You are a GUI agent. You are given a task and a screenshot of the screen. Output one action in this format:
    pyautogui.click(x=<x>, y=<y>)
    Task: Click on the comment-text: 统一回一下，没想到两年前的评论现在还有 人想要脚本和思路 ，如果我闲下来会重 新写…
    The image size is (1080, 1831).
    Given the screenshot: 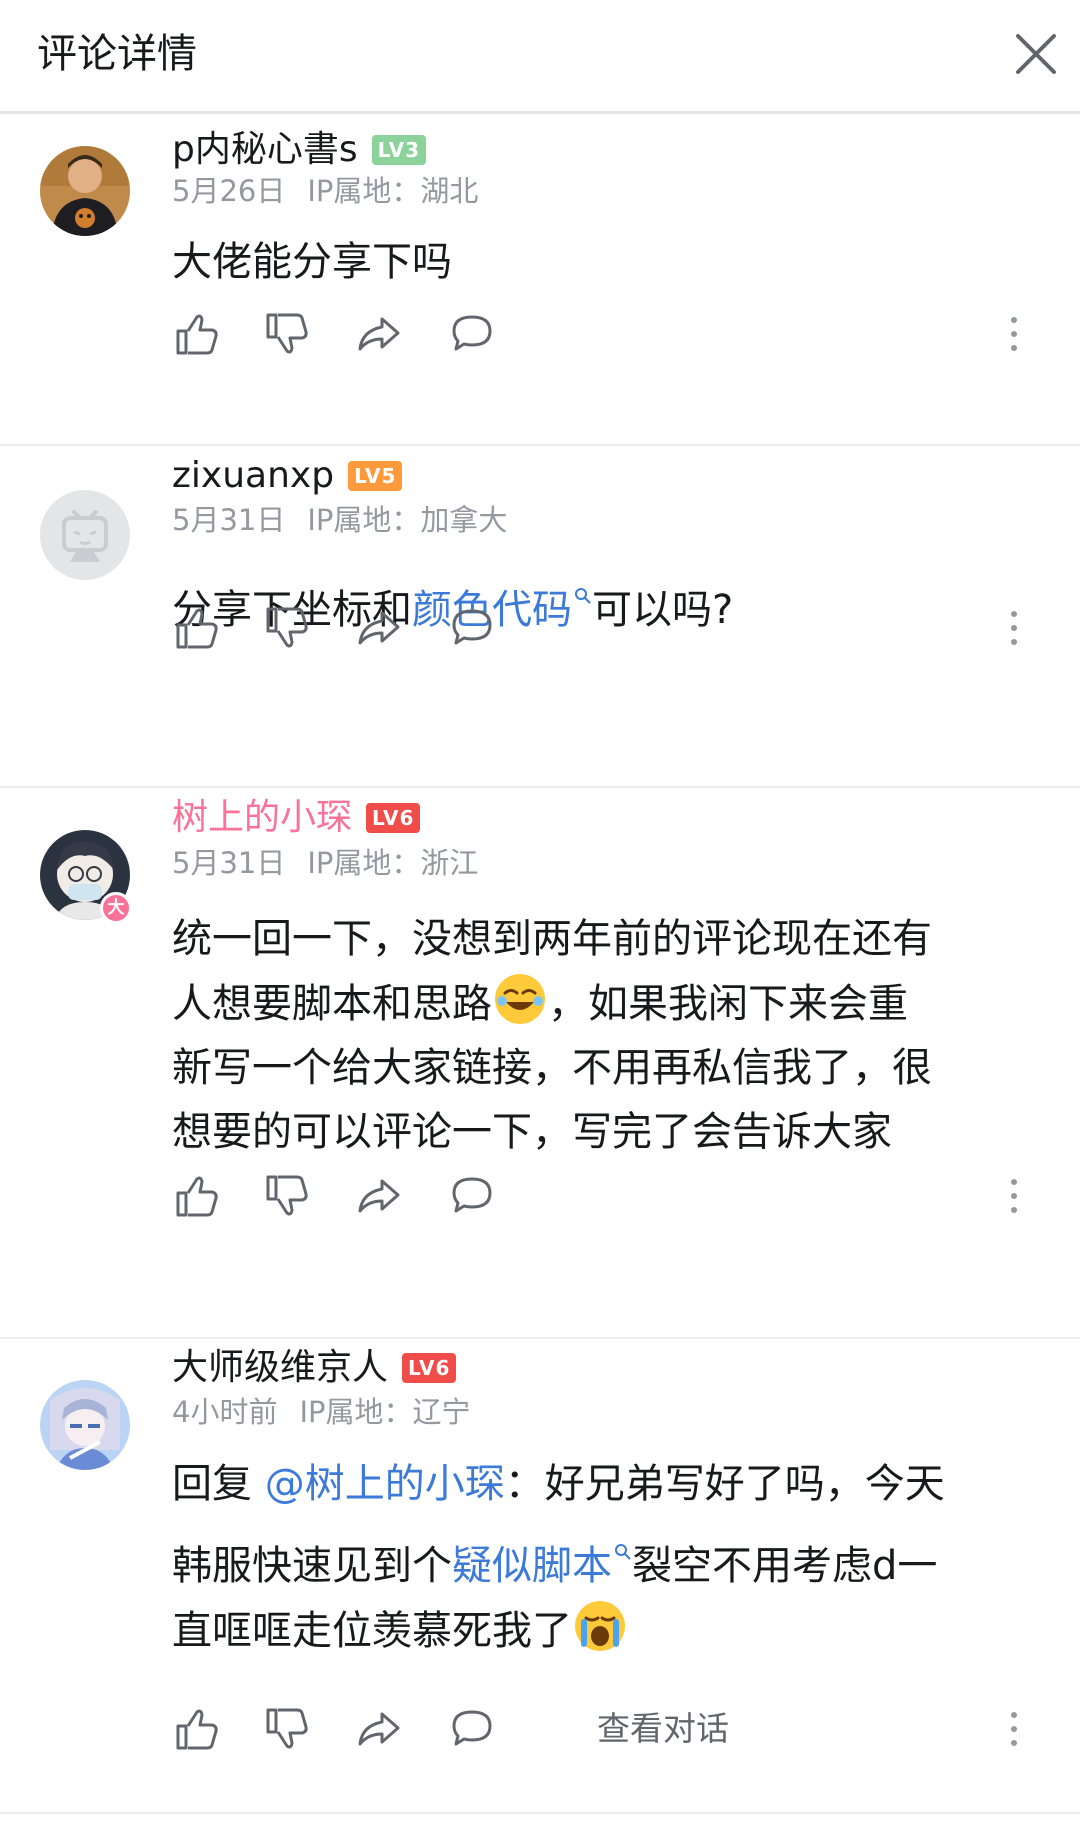 What is the action you would take?
    pyautogui.click(x=607, y=1035)
    